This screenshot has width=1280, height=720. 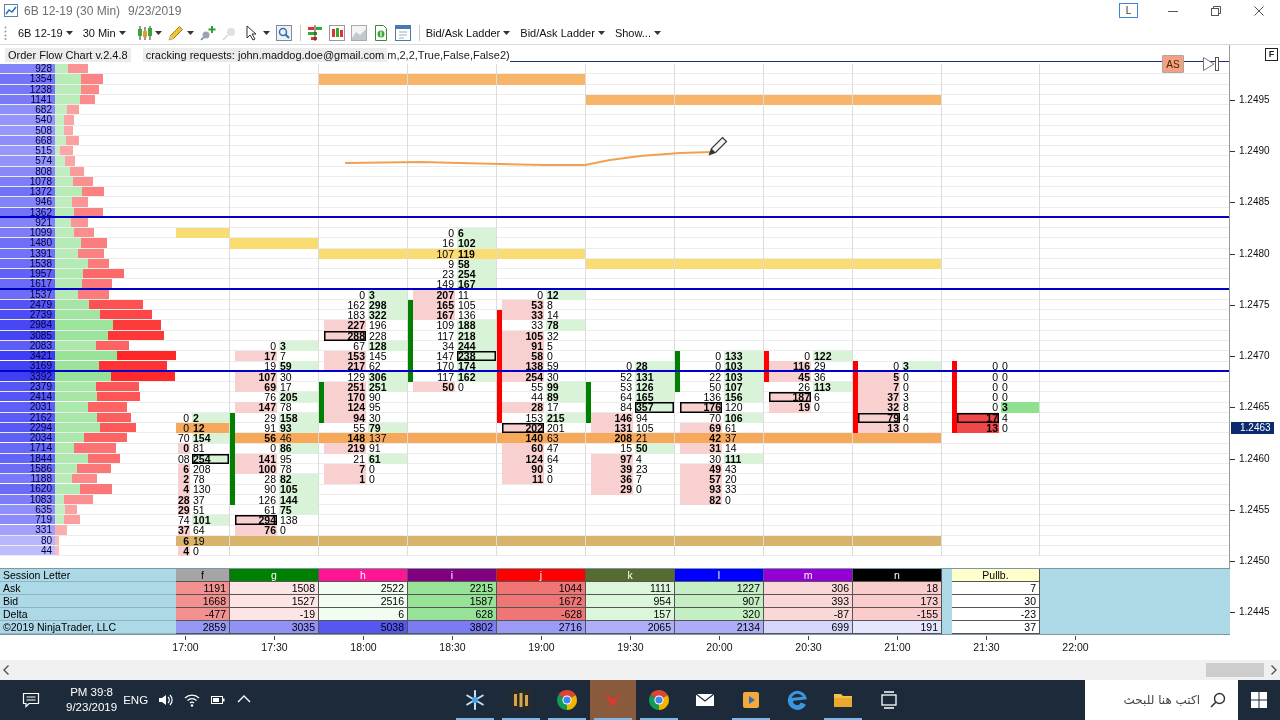 What do you see at coordinates (298, 448) in the screenshot?
I see `ask-volume: 86` at bounding box center [298, 448].